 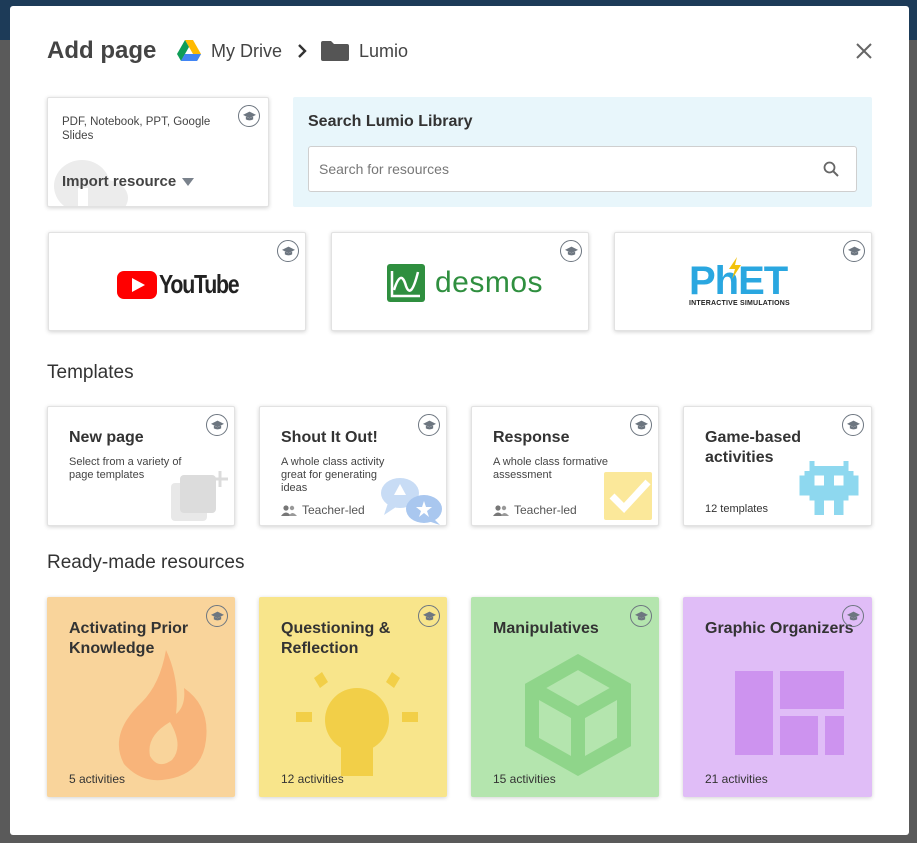 What do you see at coordinates (146, 562) in the screenshot?
I see `ready-made-heading: Ready-made resources` at bounding box center [146, 562].